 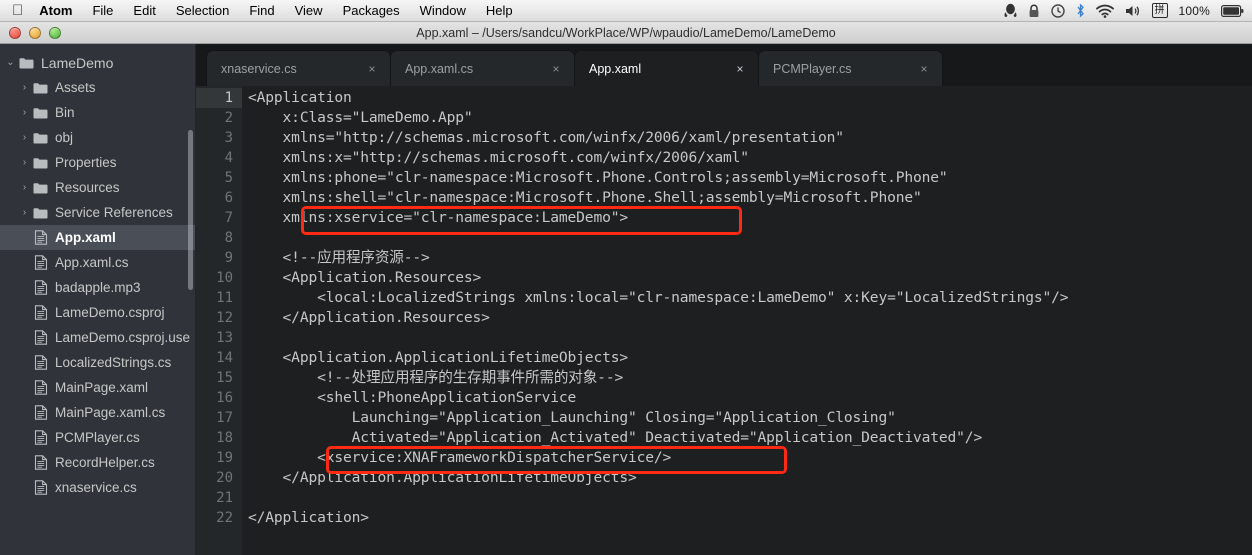 What do you see at coordinates (35, 32) in the screenshot?
I see `minimize-window-button` at bounding box center [35, 32].